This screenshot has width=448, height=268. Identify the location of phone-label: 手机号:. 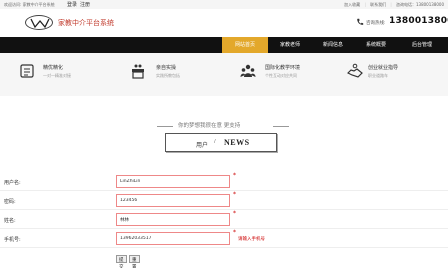
(12, 240).